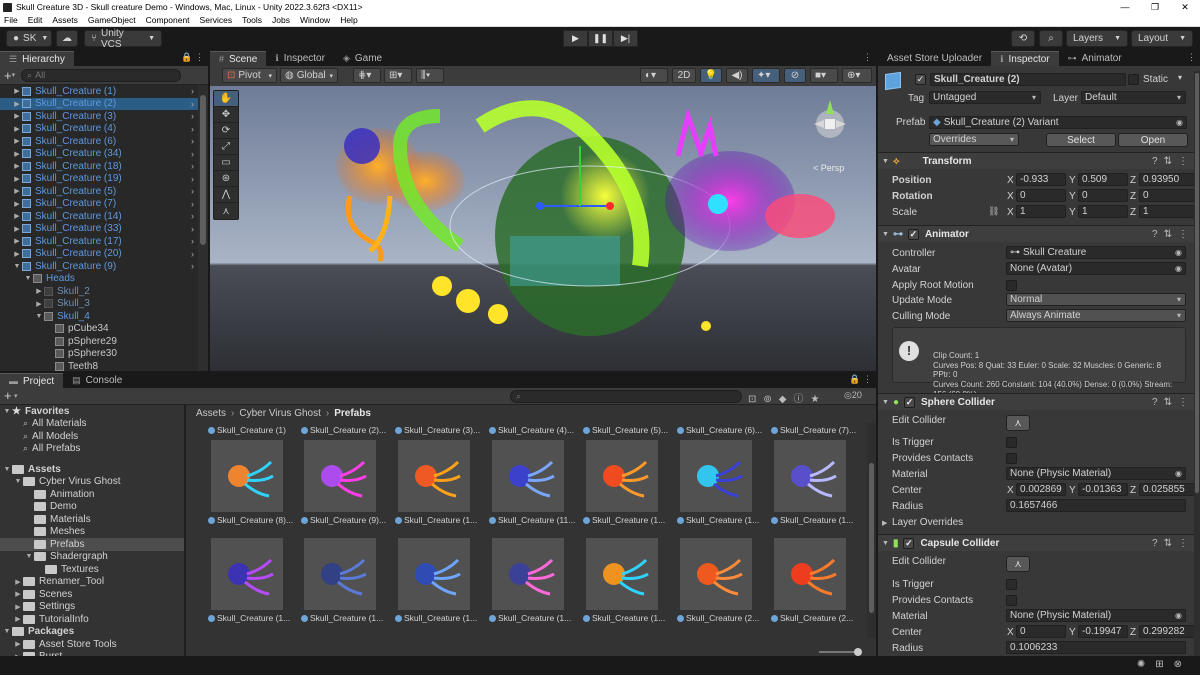  Describe the element at coordinates (99, 241) in the screenshot. I see `hierarchy-item: ▶ Skull_Creature (17) ›` at that location.